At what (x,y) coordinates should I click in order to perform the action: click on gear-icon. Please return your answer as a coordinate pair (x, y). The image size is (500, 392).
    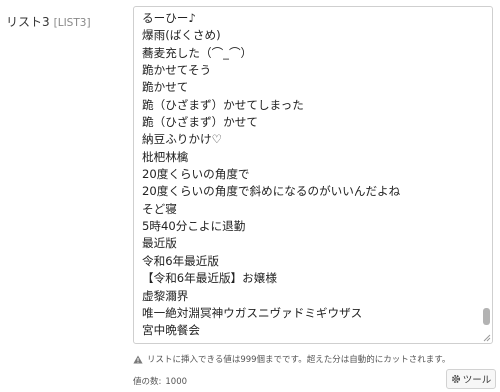
    Looking at the image, I should click on (456, 379).